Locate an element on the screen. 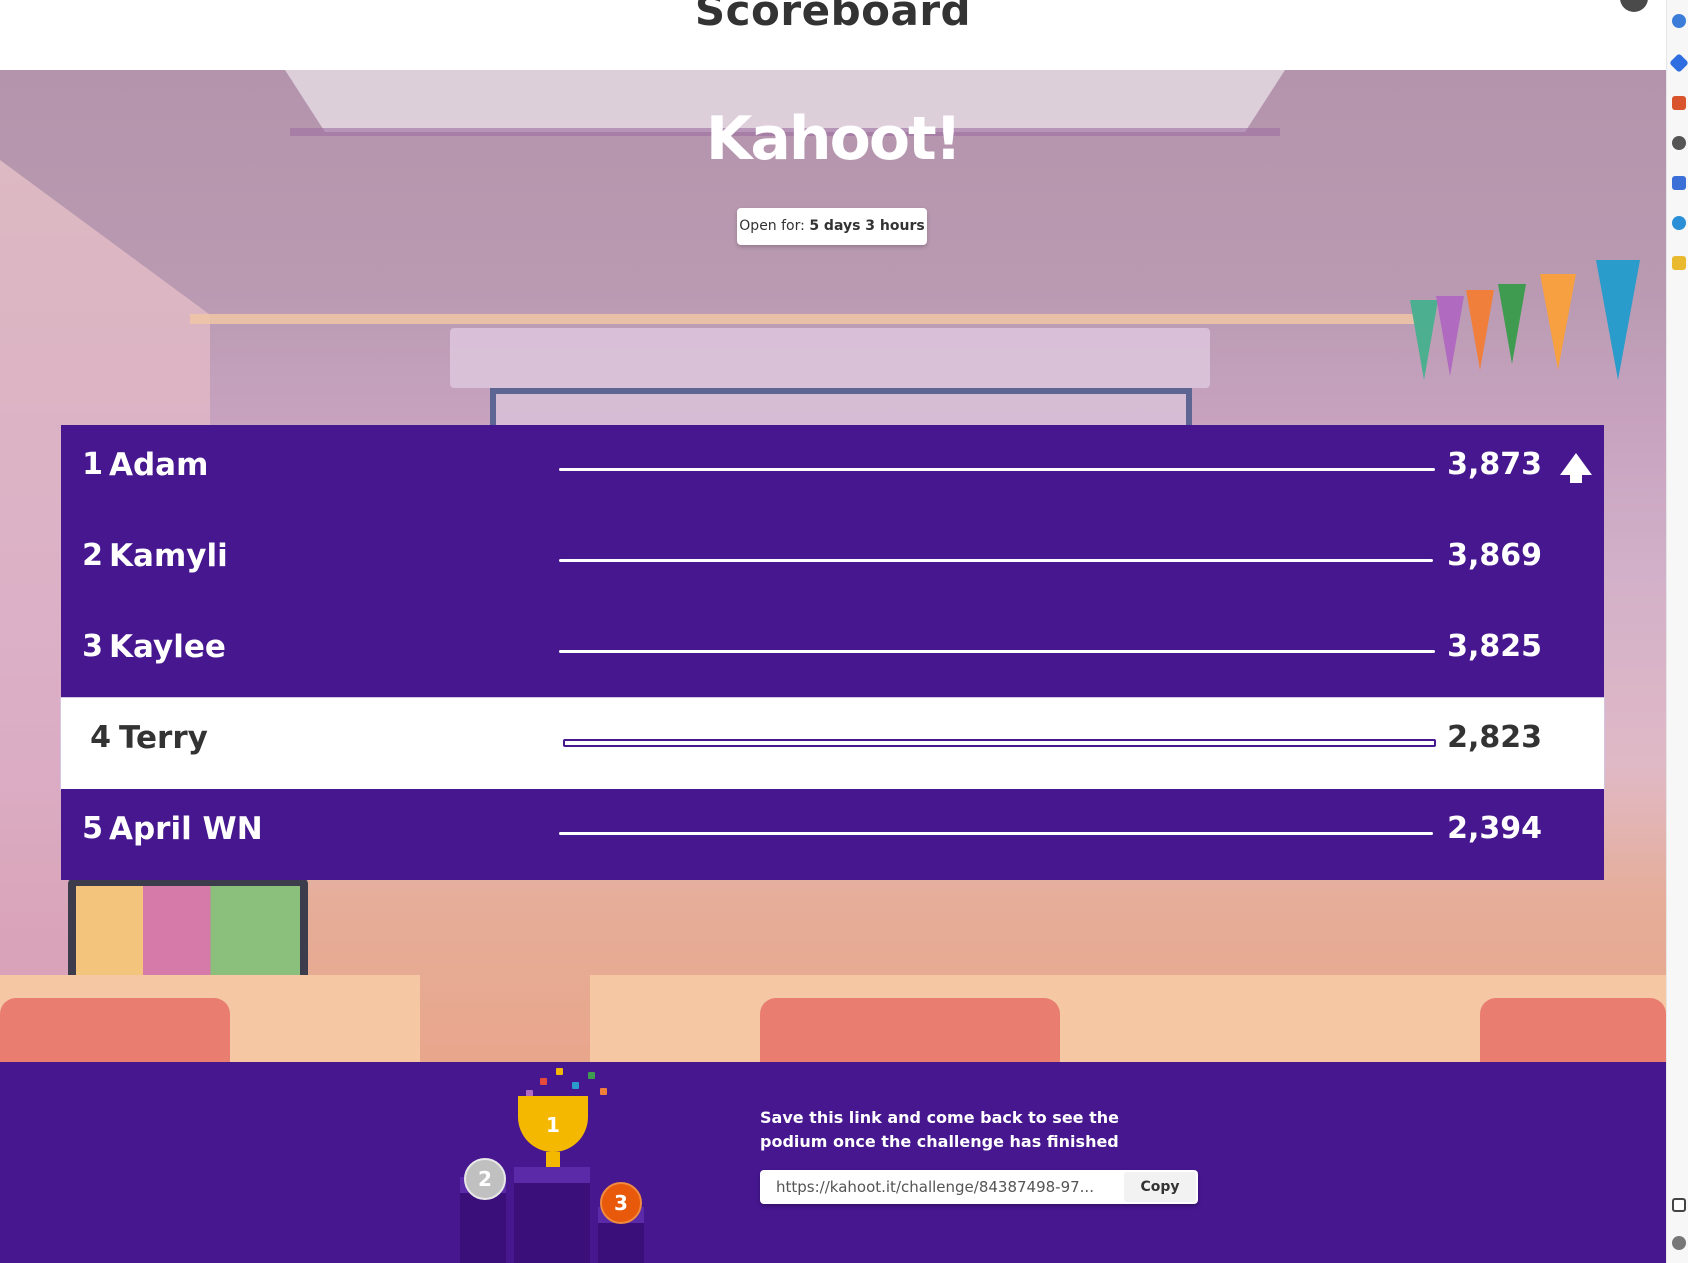 This screenshot has height=1263, width=1688. player-rank: 2 is located at coordinates (92, 555).